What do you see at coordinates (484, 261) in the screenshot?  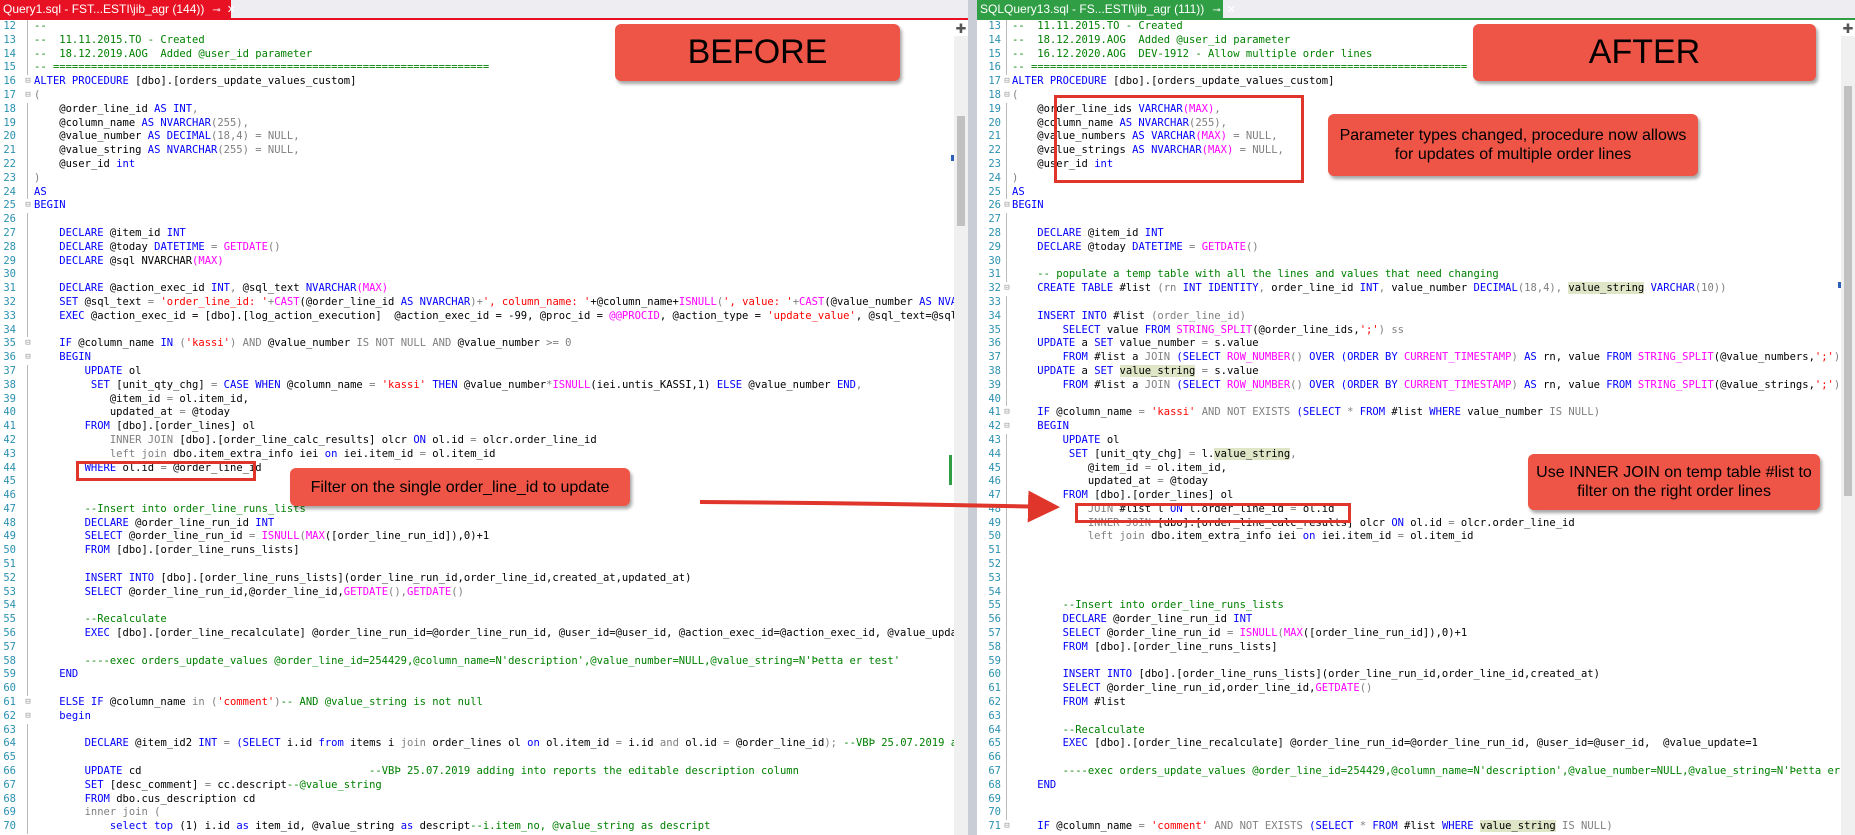 I see `code-line: 29 DECLARE @sql NVARCHAR(MAX)` at bounding box center [484, 261].